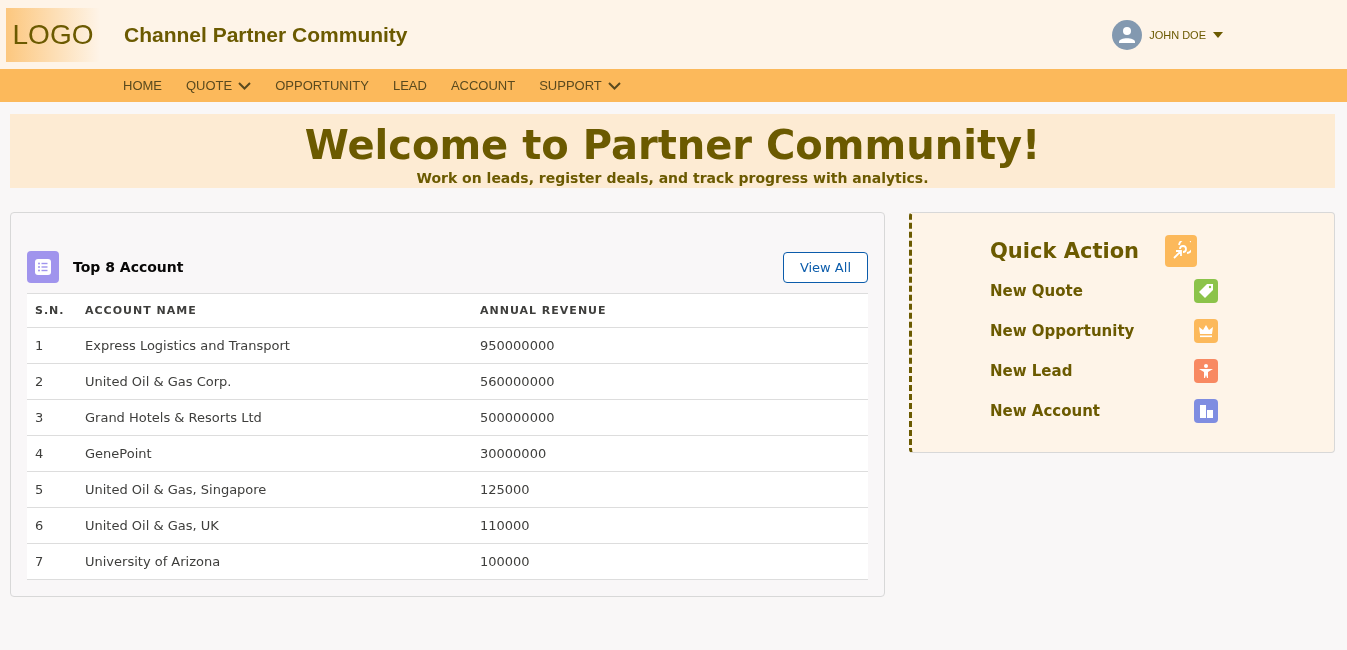 This screenshot has width=1347, height=650. Describe the element at coordinates (128, 267) in the screenshot. I see `card-title: Top 8 Account` at that location.